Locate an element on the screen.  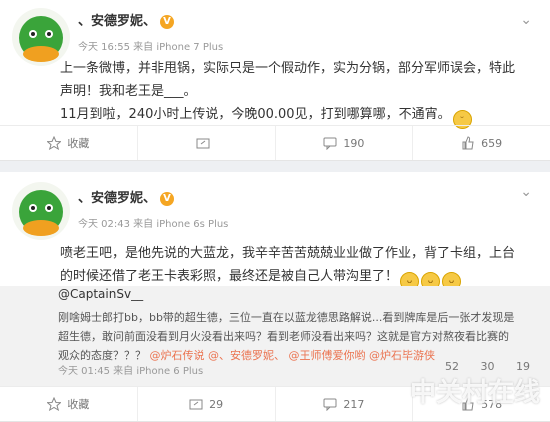
post-line-text: 11月到啦，240小时上传说，今晚00.00见，打到哪算哪，不通宵。 is located at coordinates (255, 114).